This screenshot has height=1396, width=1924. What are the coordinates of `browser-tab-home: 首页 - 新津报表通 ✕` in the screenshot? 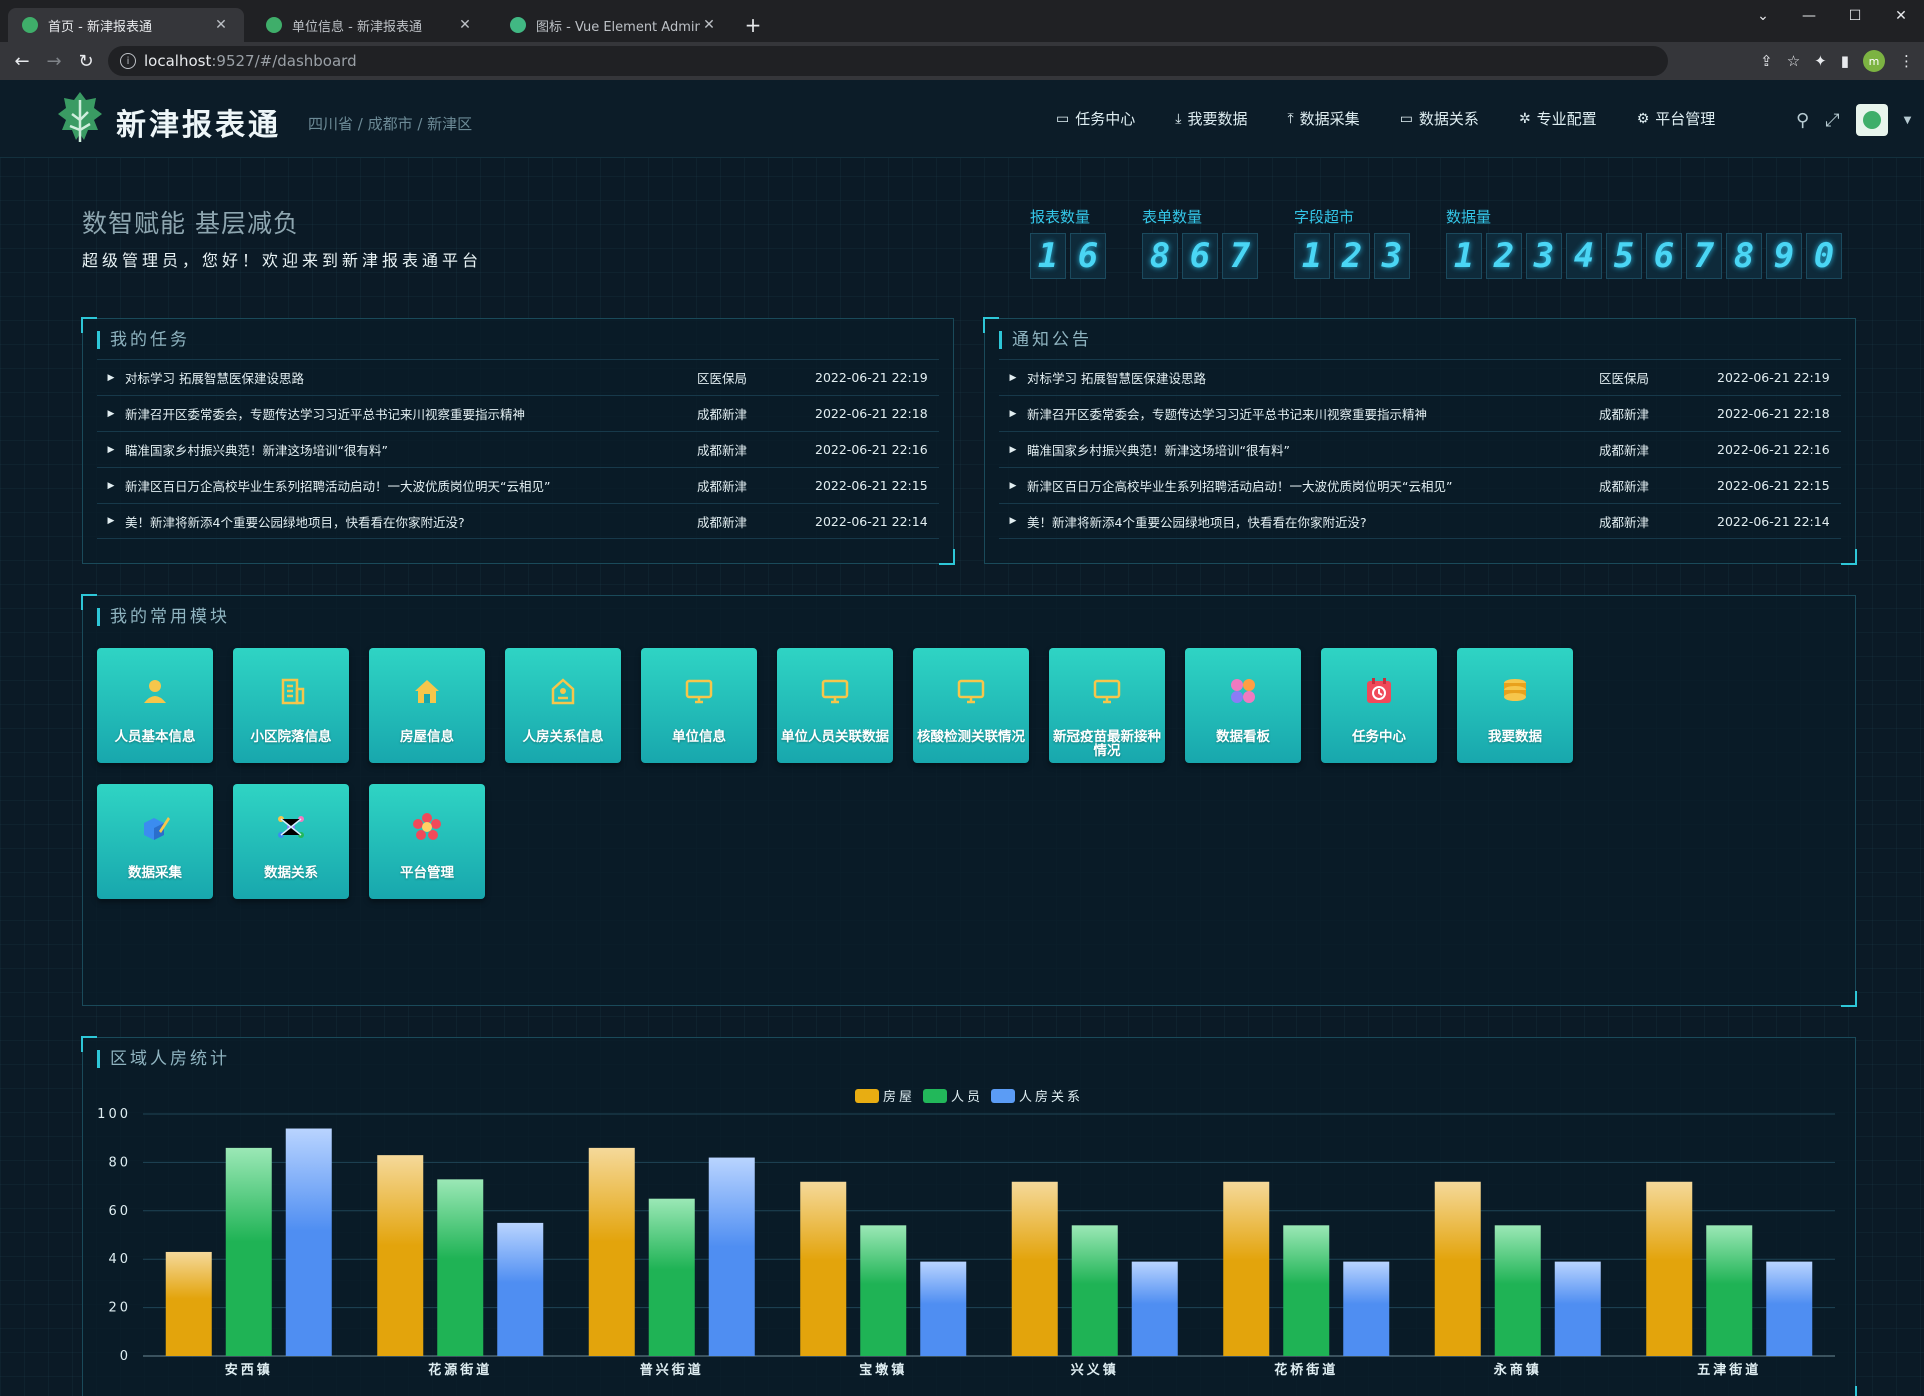 It's located at (126, 25).